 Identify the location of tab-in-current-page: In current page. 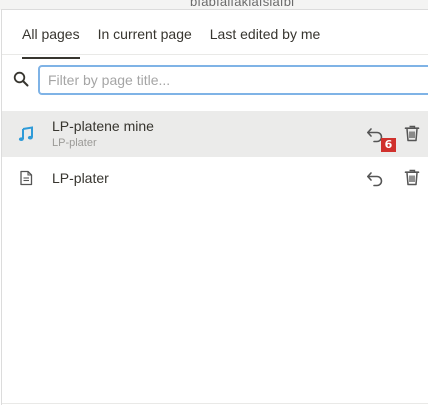
(145, 36).